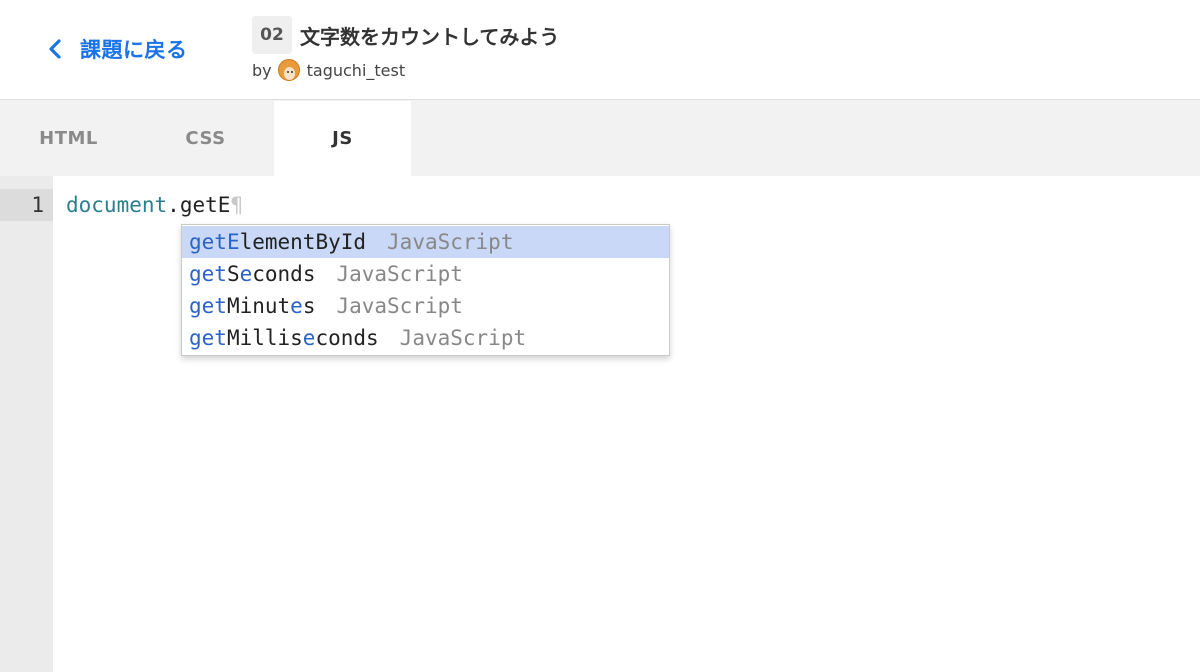  I want to click on line-number: 1, so click(37, 205).